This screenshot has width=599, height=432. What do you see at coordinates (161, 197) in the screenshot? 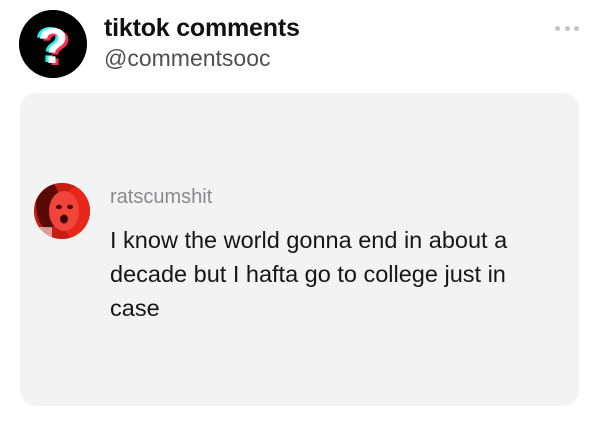
I see `comment-username: ratscumshit` at bounding box center [161, 197].